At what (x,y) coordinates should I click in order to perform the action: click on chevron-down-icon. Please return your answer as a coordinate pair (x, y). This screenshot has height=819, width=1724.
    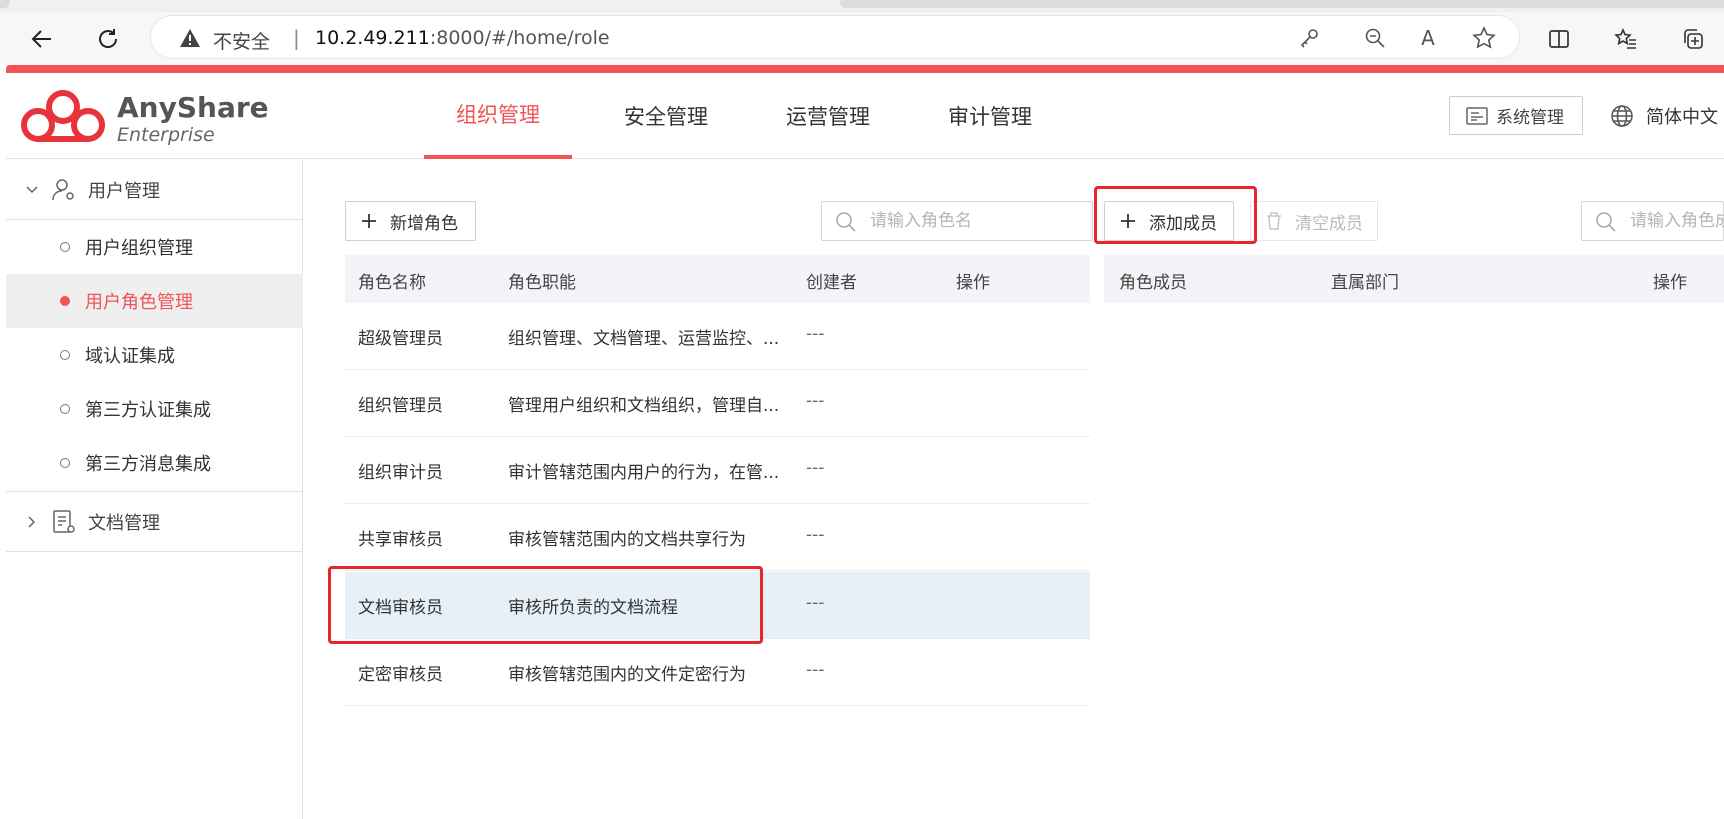
    Looking at the image, I should click on (32, 189).